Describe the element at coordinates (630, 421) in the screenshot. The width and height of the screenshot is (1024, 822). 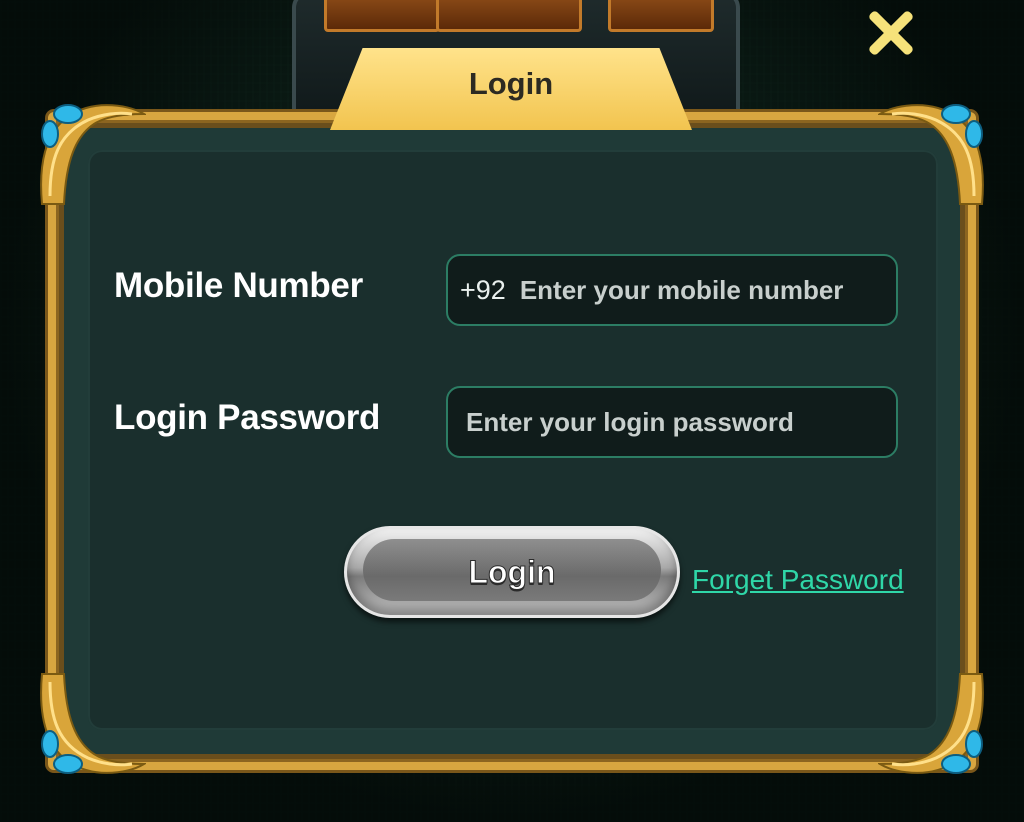
I see `login-password-placeholder: Enter your login password` at that location.